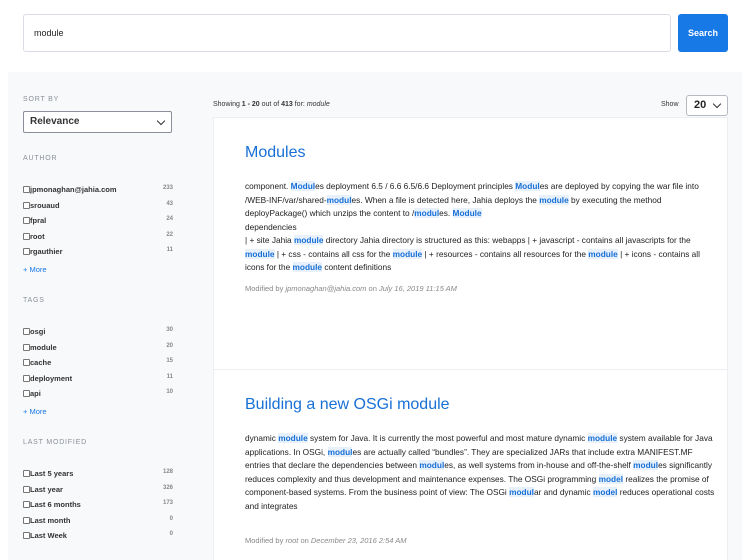  What do you see at coordinates (169, 330) in the screenshot?
I see `facet-option-count: 30` at bounding box center [169, 330].